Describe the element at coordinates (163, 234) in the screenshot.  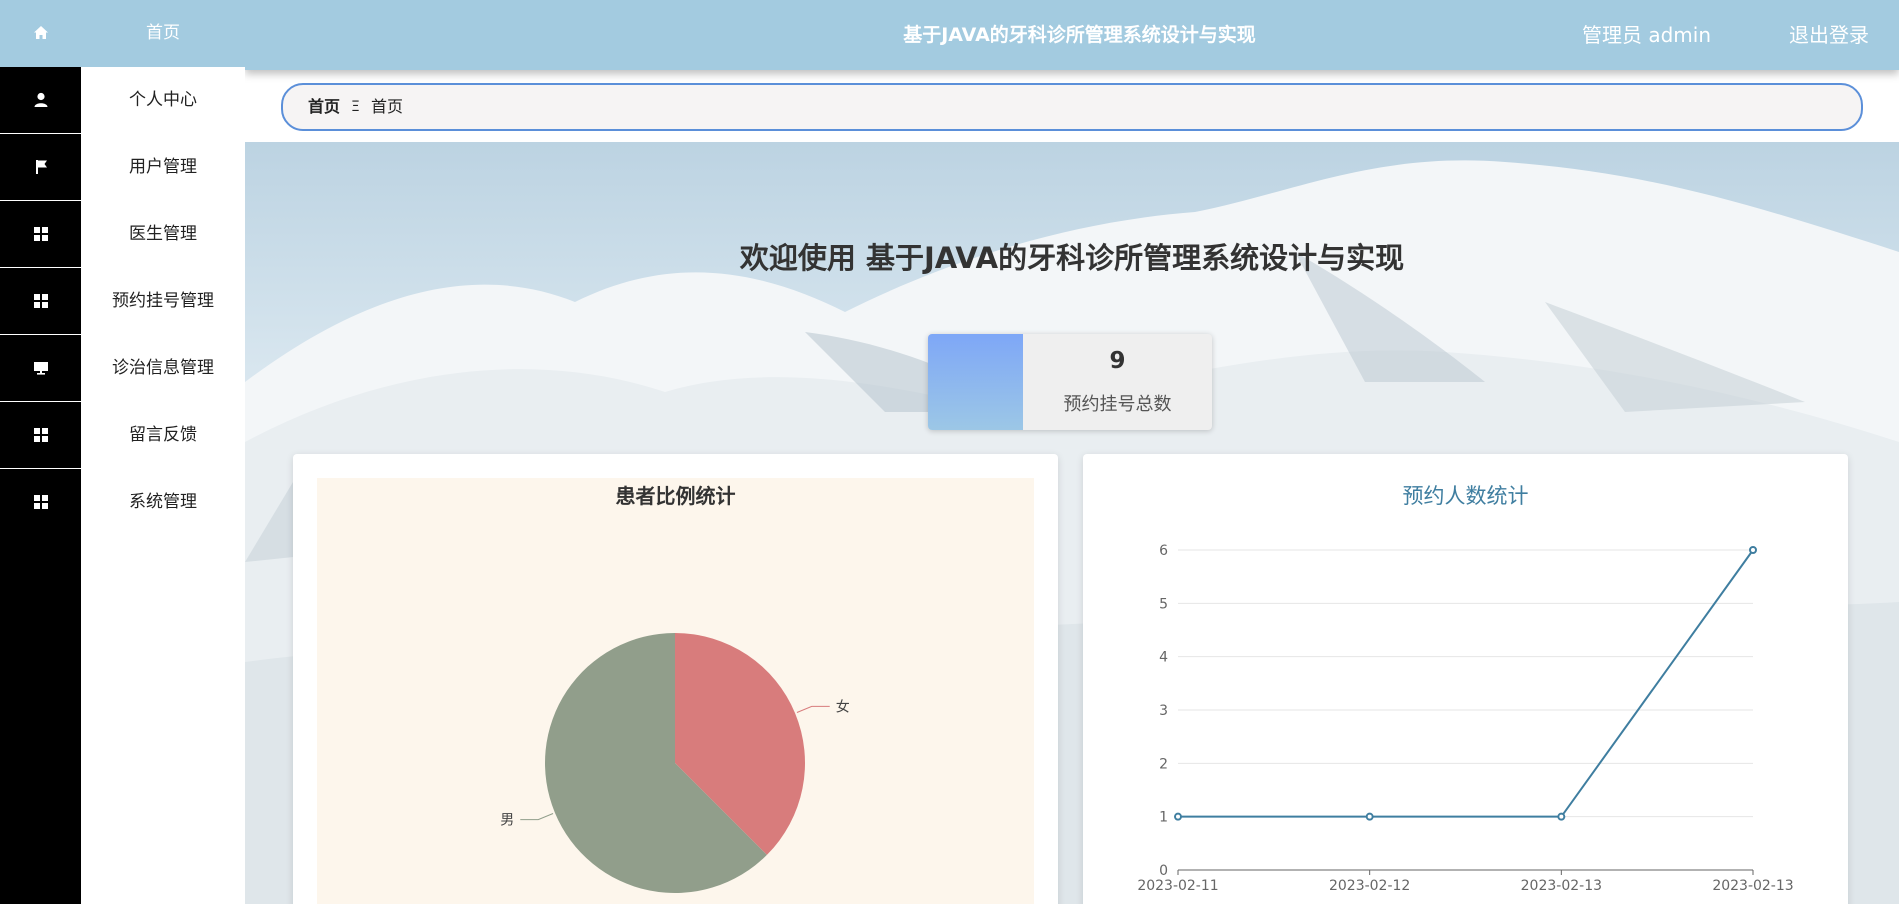
I see `sidebar-item-label: 医生管理` at that location.